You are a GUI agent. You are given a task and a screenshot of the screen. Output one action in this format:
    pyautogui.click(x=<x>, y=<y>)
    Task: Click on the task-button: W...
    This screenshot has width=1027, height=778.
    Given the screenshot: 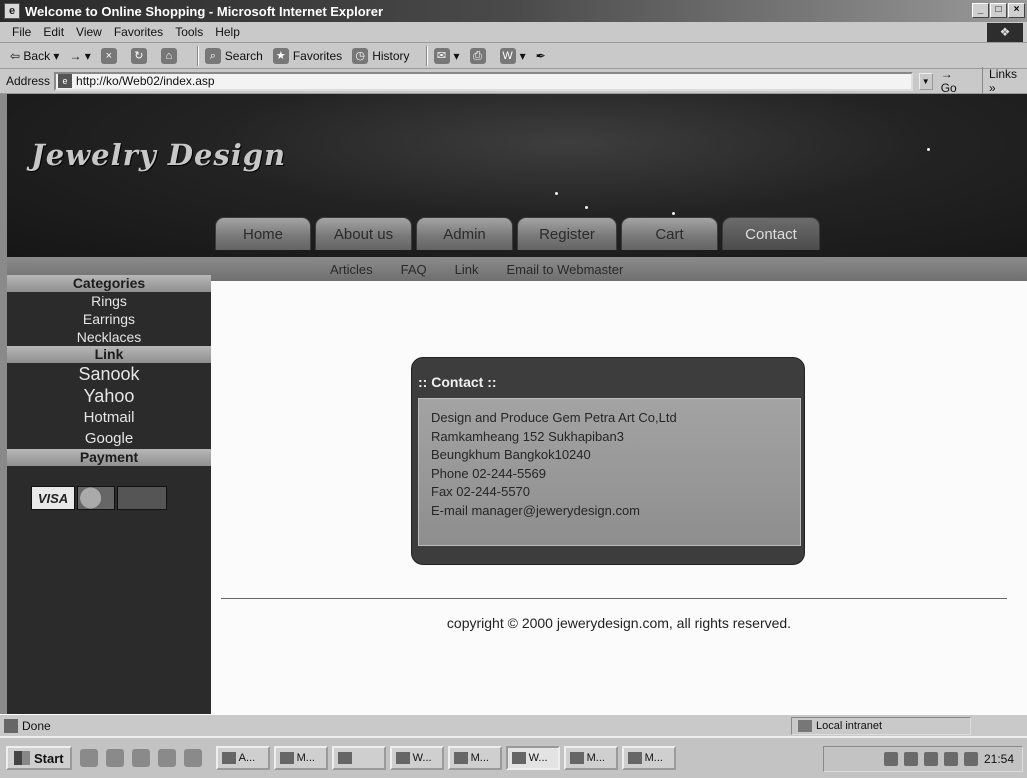 What is the action you would take?
    pyautogui.click(x=416, y=758)
    